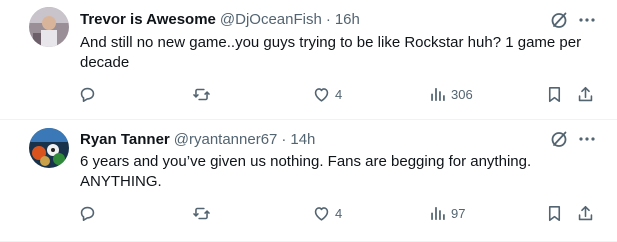 This screenshot has width=617, height=242. What do you see at coordinates (302, 139) in the screenshot?
I see `timestamp: 14h` at bounding box center [302, 139].